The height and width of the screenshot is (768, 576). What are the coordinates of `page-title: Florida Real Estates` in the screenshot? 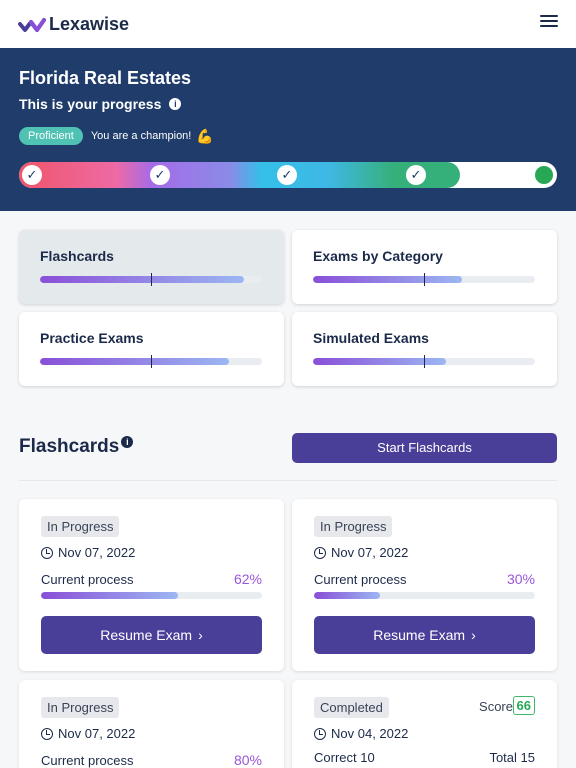 It's located at (105, 78).